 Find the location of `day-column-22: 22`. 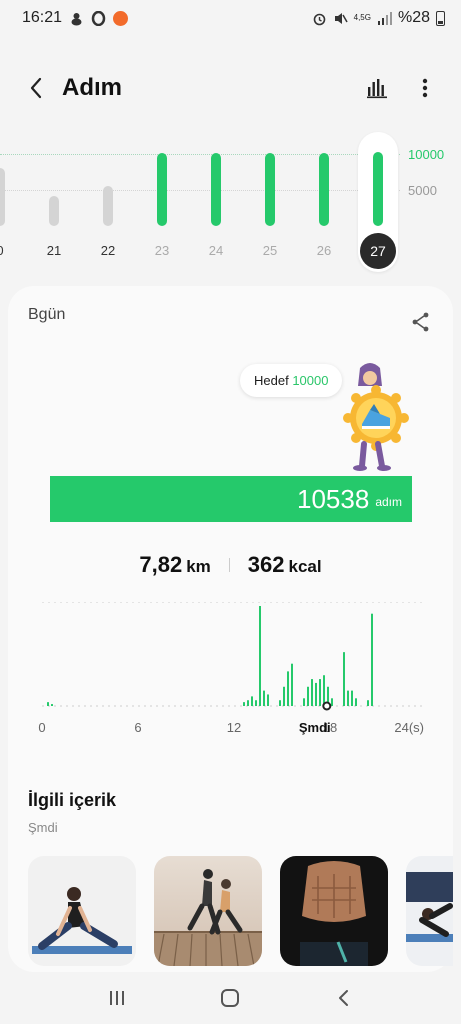

day-column-22: 22 is located at coordinates (108, 203).